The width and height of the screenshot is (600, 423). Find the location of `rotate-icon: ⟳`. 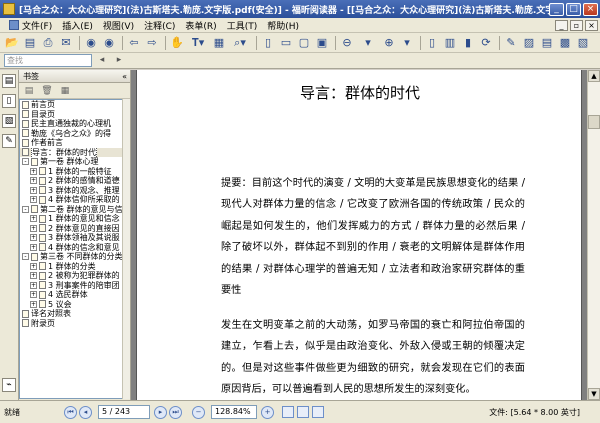

rotate-icon: ⟳ is located at coordinates (486, 43).